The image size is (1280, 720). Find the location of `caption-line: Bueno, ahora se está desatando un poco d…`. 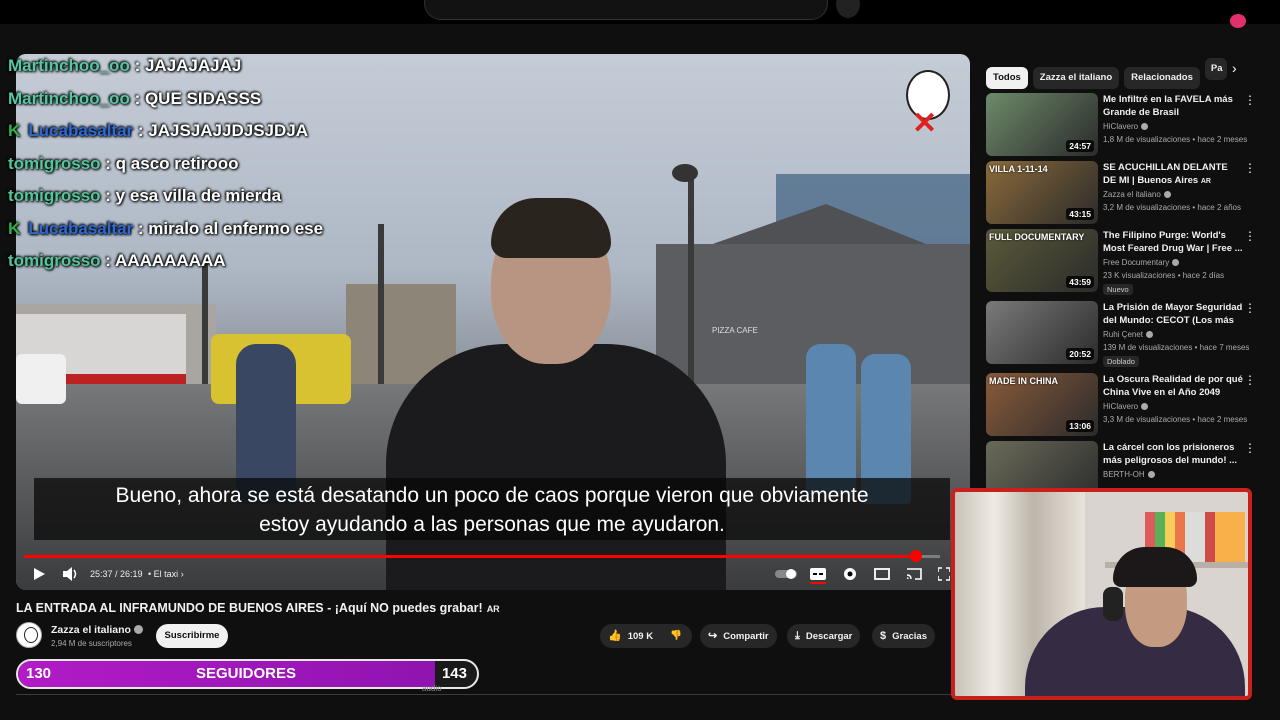

caption-line: Bueno, ahora se está desatando un poco d… is located at coordinates (492, 495).